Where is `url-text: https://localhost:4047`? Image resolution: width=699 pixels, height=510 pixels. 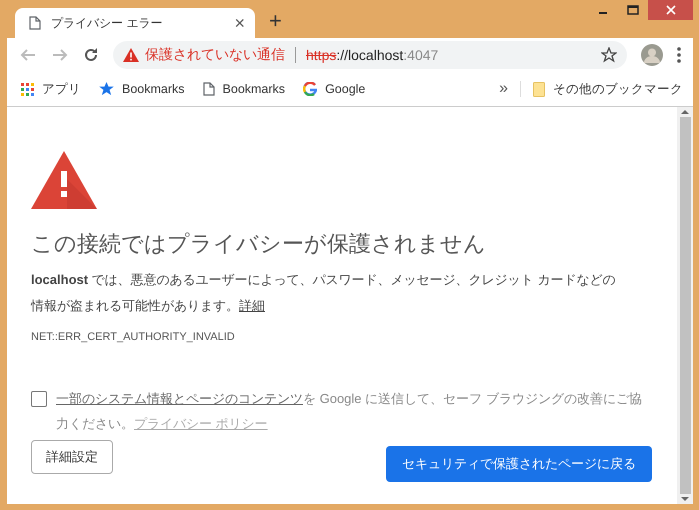
url-text: https://localhost:4047 is located at coordinates (372, 55).